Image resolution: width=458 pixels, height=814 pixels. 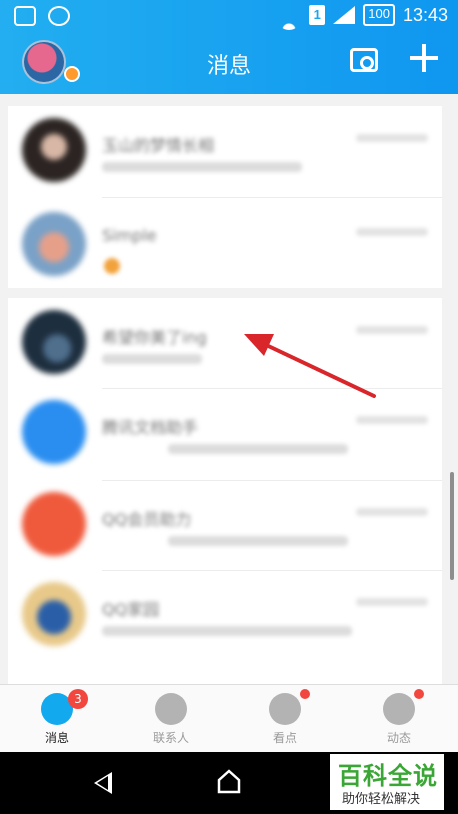 What do you see at coordinates (171, 709) in the screenshot?
I see `contacts-icon` at bounding box center [171, 709].